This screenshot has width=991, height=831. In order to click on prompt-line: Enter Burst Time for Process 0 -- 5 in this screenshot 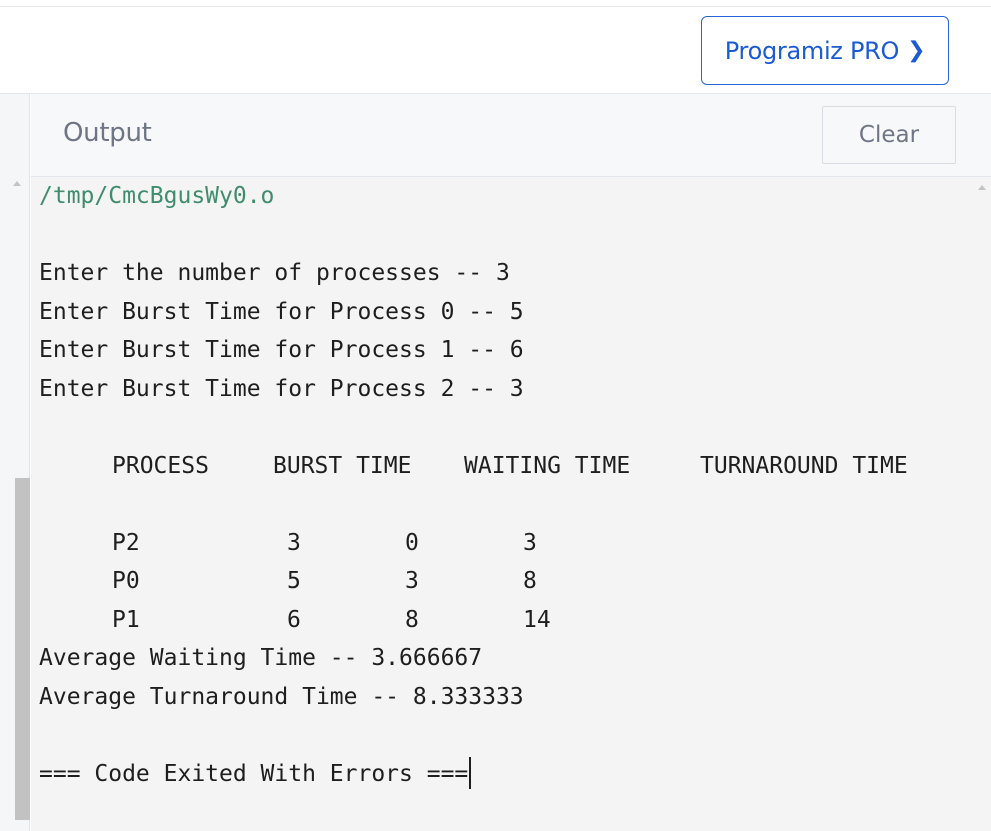, I will do `click(281, 312)`.